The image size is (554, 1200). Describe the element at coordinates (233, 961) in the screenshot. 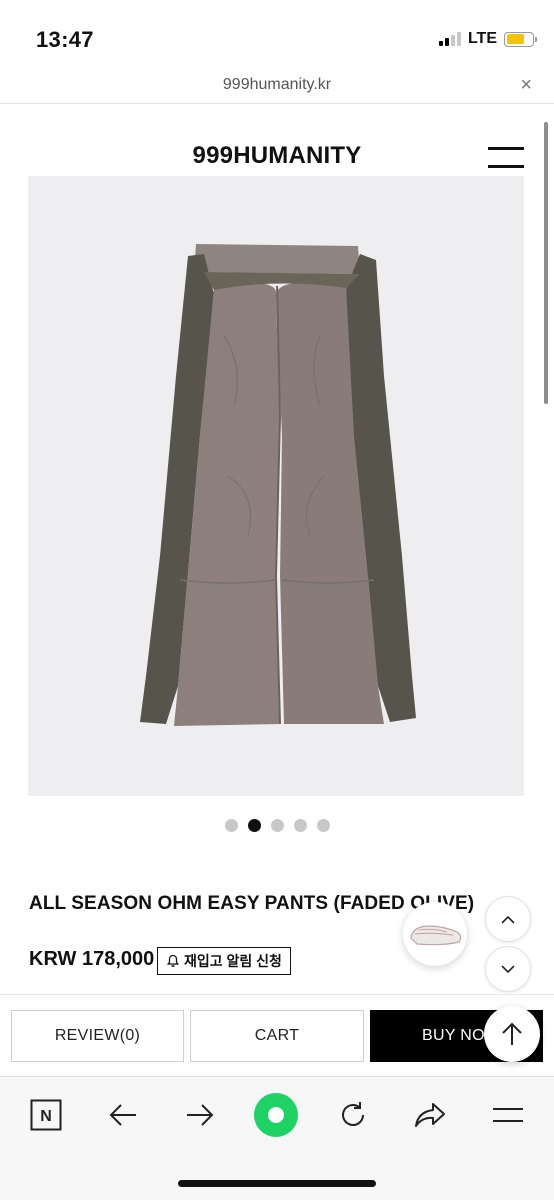

I see `restock-label: 재입고 알림 신청` at that location.